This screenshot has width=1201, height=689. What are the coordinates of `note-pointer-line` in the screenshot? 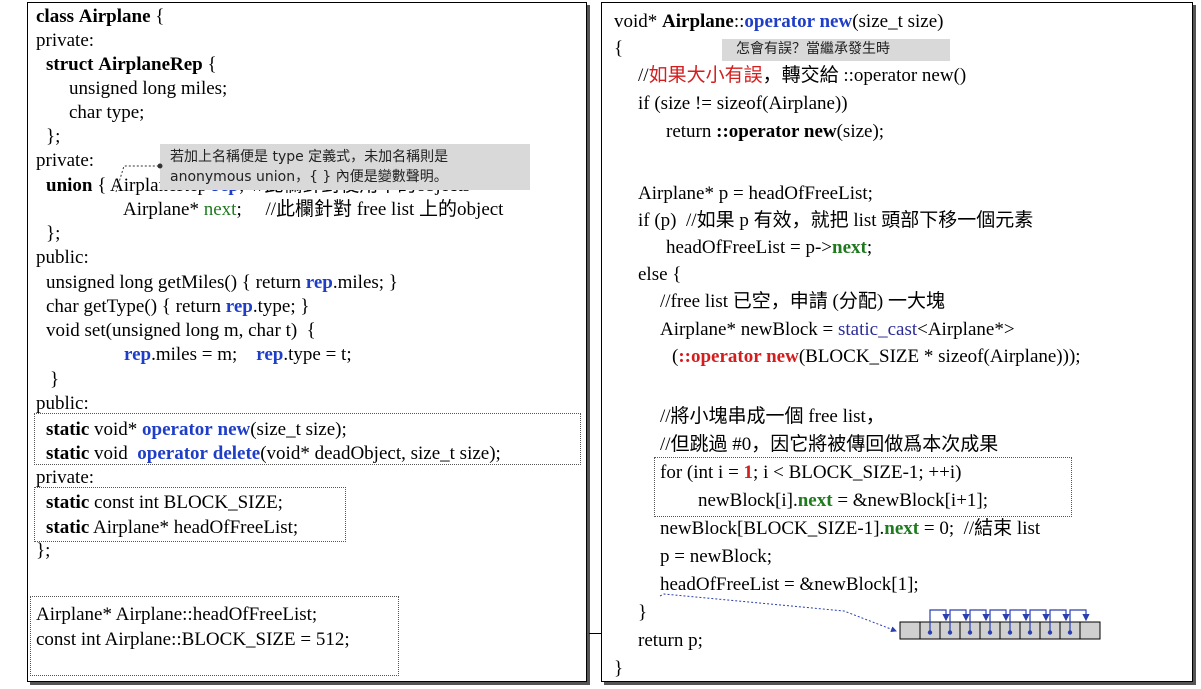 It's located at (139, 178).